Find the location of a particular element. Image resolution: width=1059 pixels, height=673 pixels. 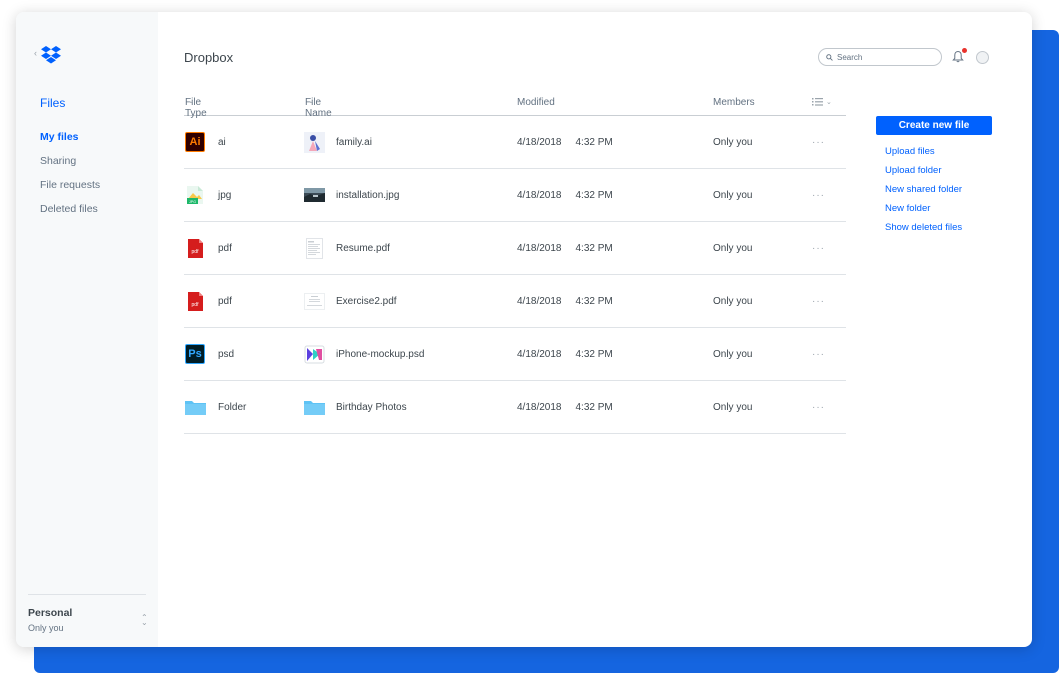

avatar is located at coordinates (982, 57).